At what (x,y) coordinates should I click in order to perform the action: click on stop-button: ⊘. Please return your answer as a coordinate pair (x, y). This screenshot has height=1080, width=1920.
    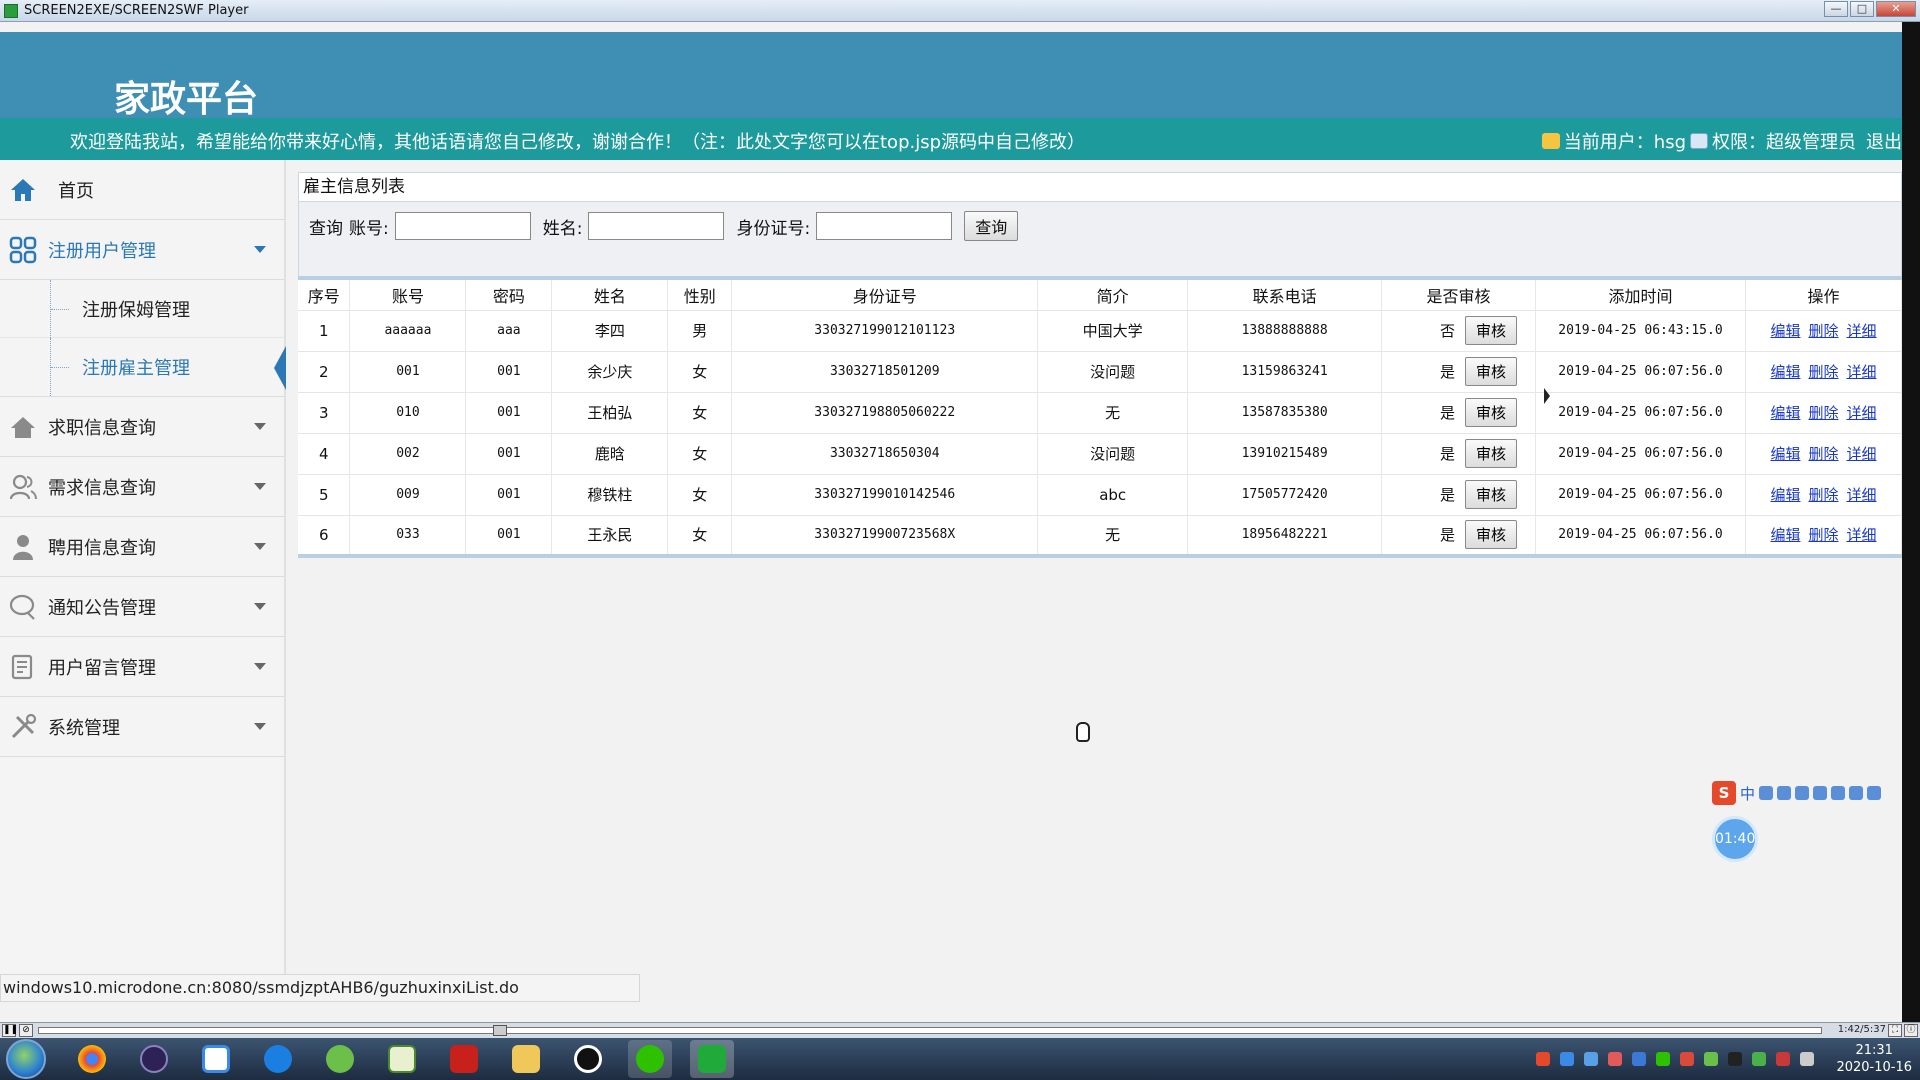
    Looking at the image, I should click on (26, 1030).